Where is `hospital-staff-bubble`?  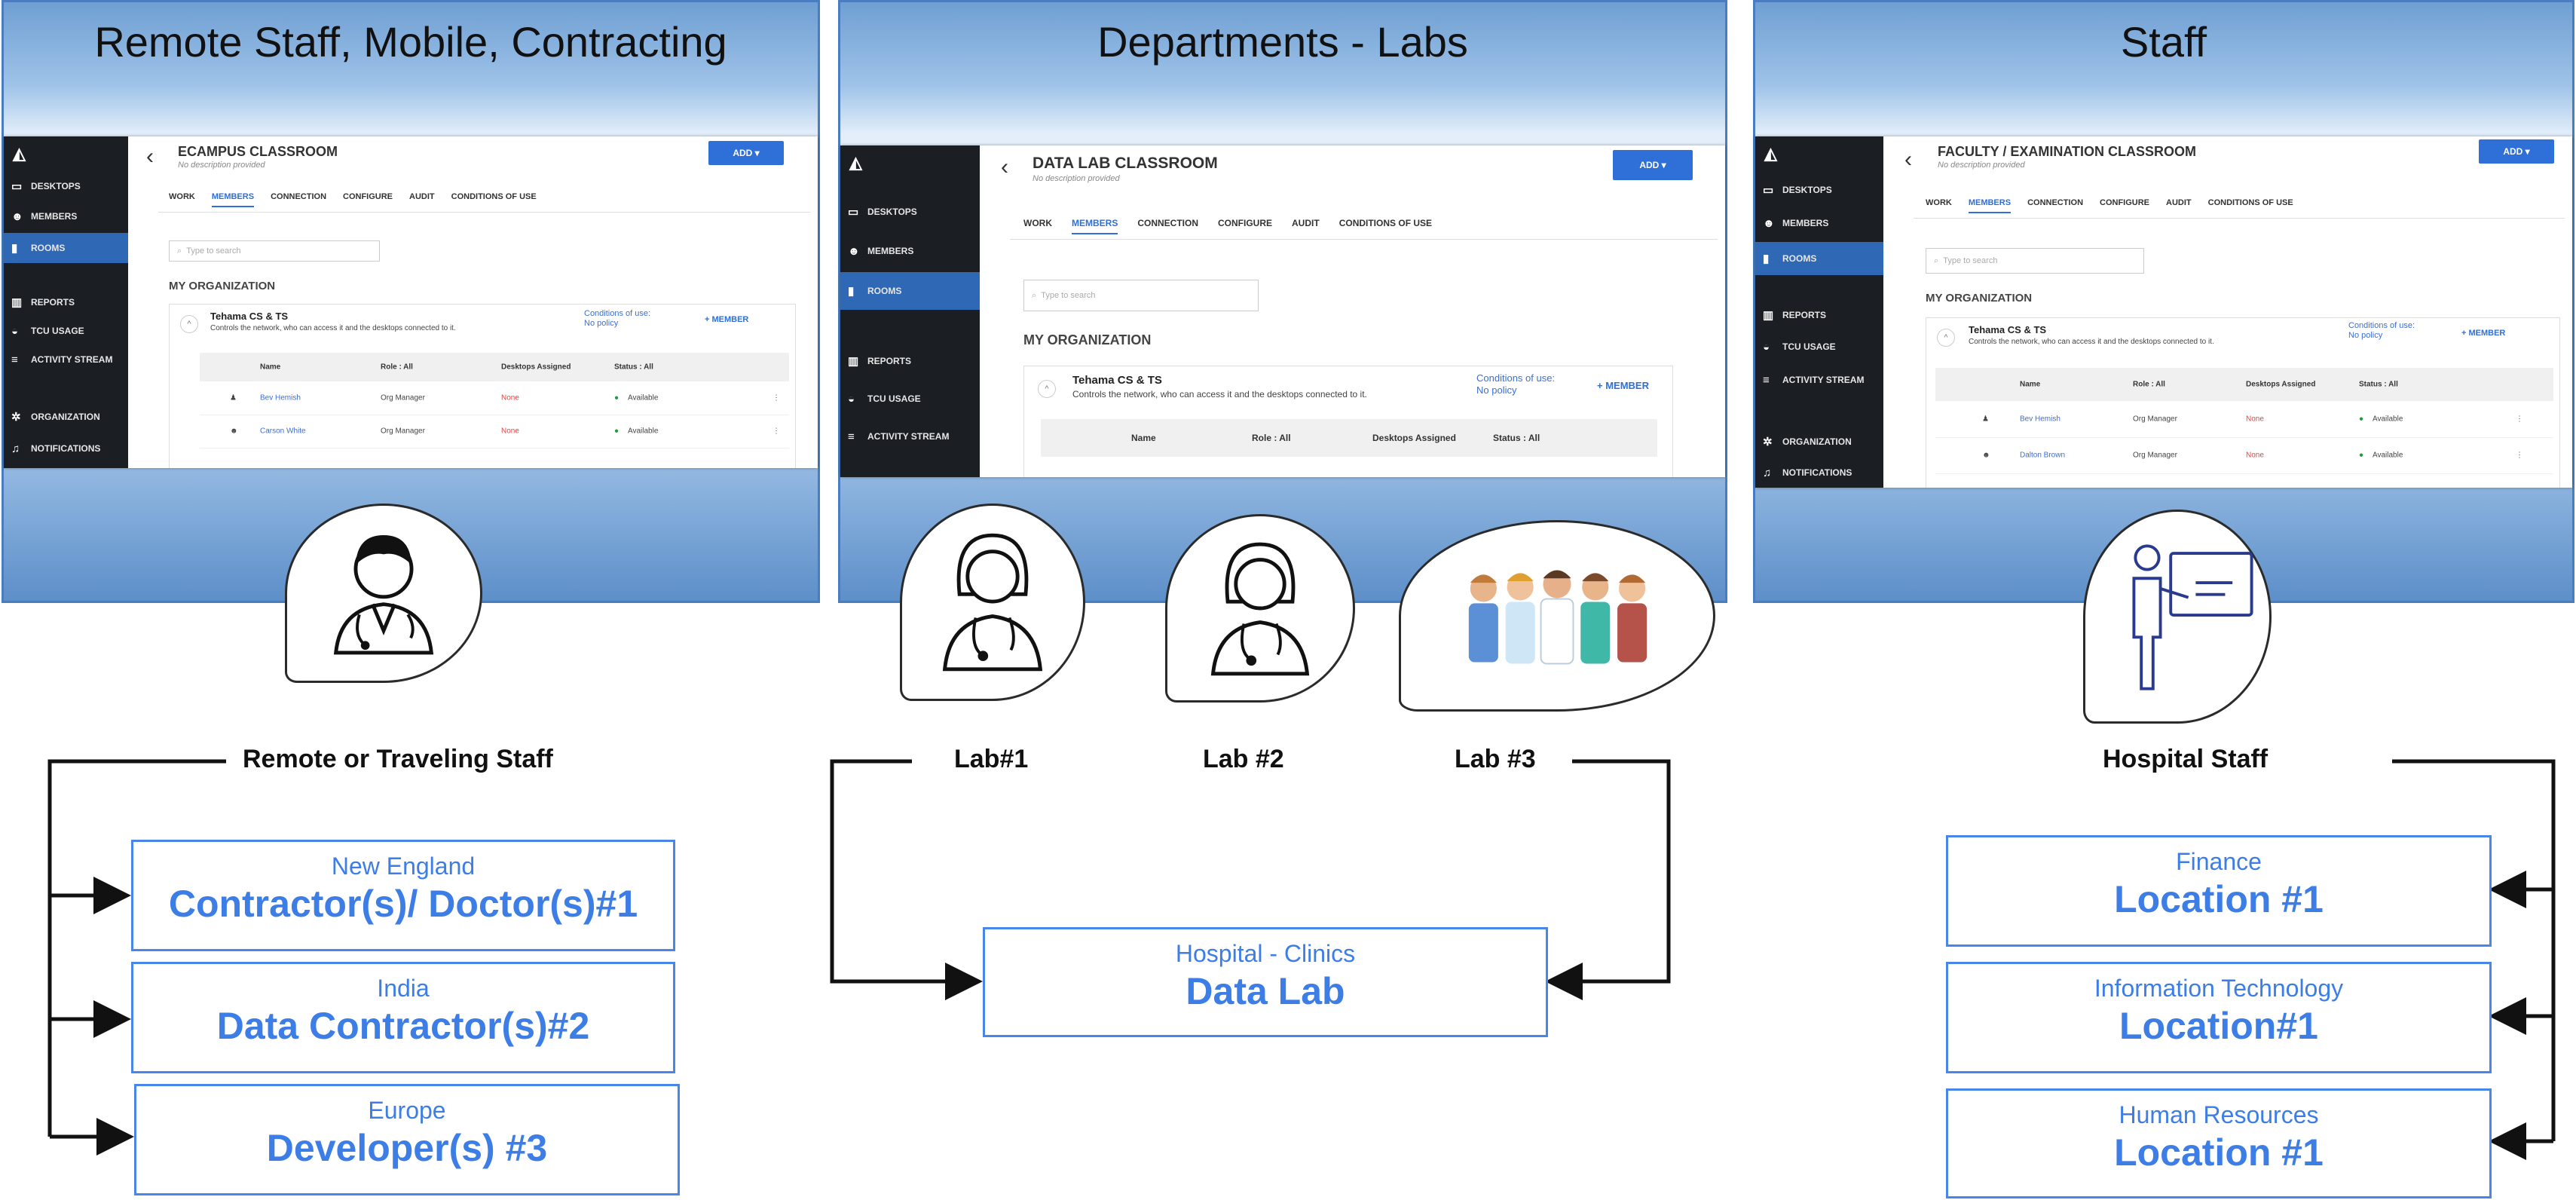
hospital-staff-bubble is located at coordinates (2177, 617).